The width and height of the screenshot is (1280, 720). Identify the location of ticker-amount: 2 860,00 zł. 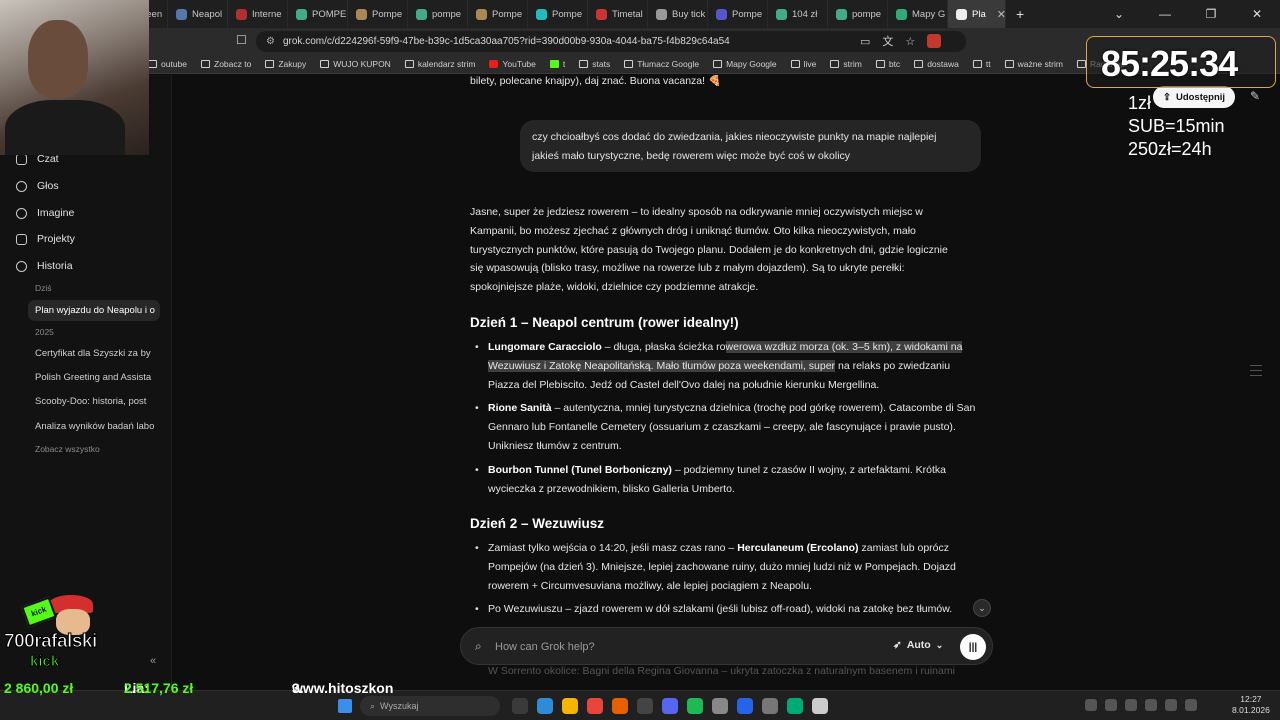
(39, 688).